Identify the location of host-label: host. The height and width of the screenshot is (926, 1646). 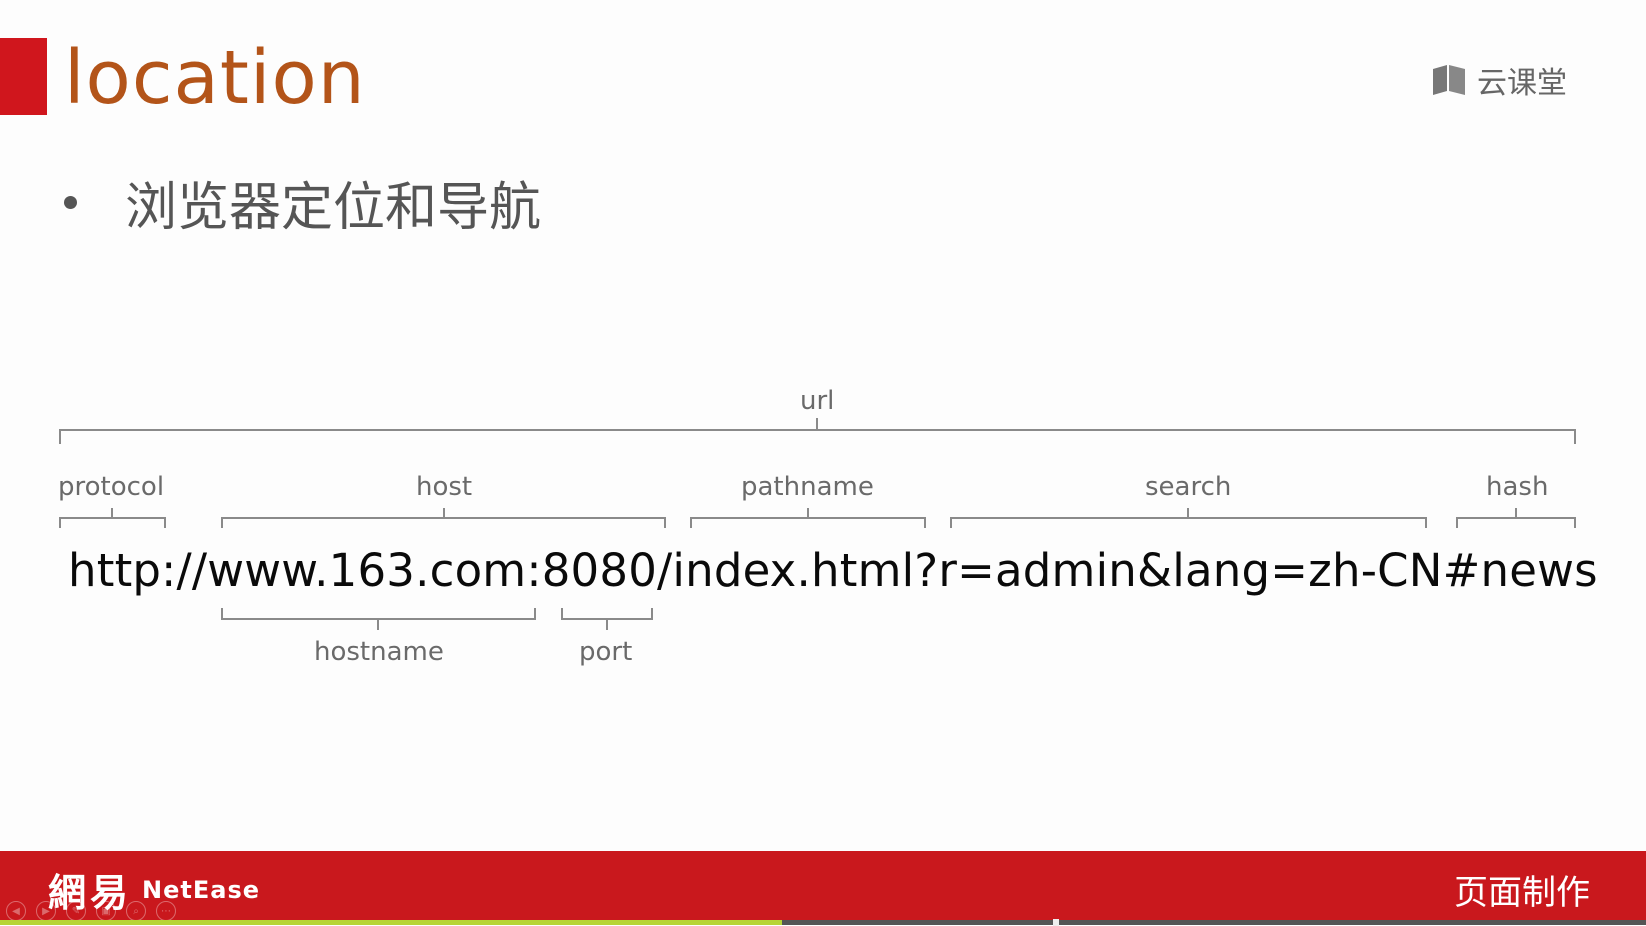
(444, 487).